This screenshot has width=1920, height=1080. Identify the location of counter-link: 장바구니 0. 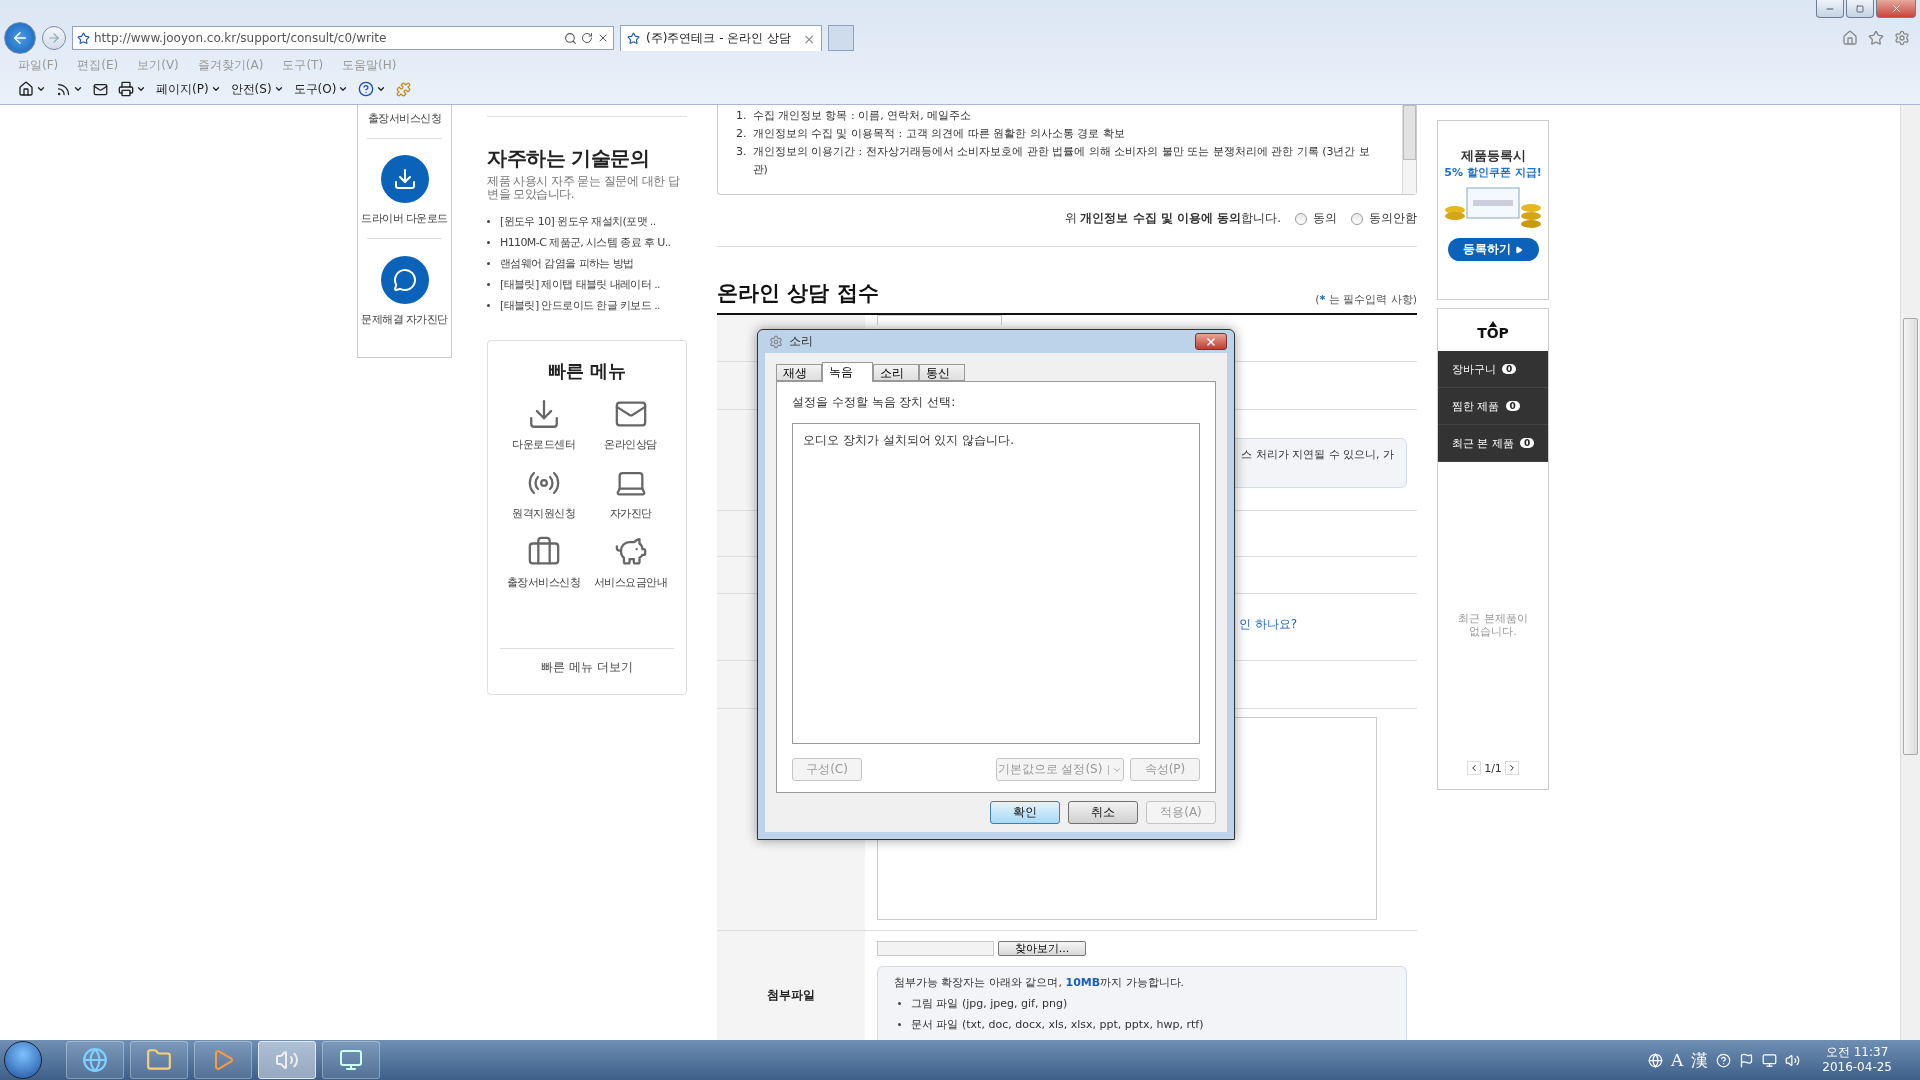
(1493, 369).